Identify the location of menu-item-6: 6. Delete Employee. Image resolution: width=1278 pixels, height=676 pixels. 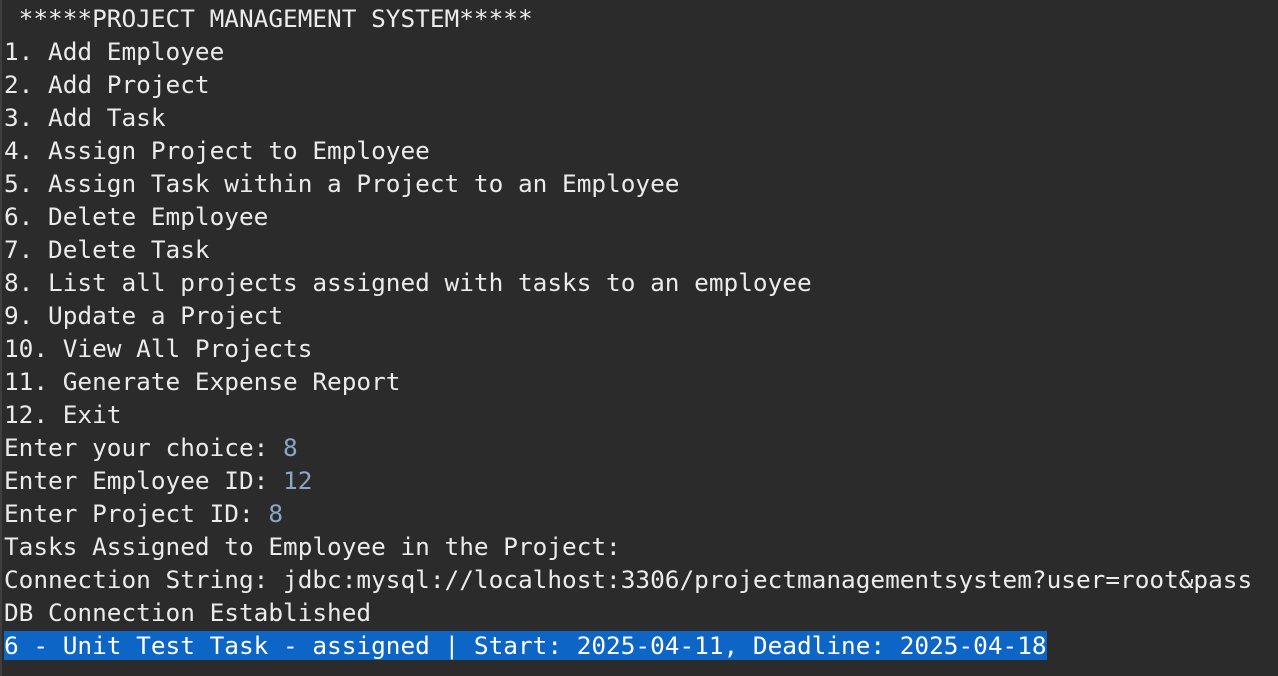
(136, 216).